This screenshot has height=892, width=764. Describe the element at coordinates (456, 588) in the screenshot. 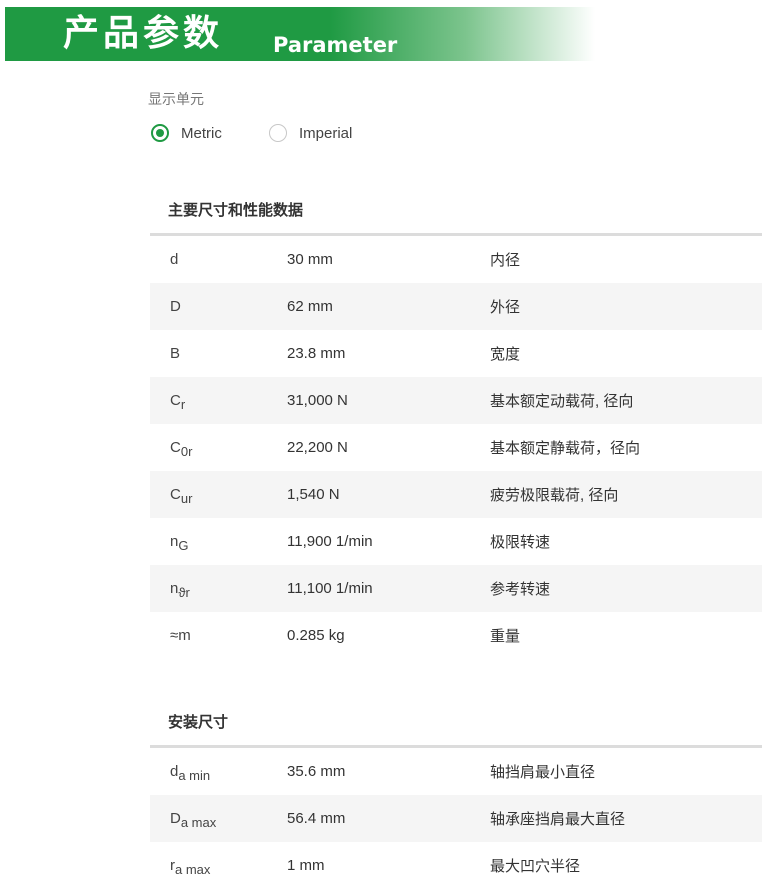

I see `table-row: nϑr 11,100 1/min 参考转速` at that location.